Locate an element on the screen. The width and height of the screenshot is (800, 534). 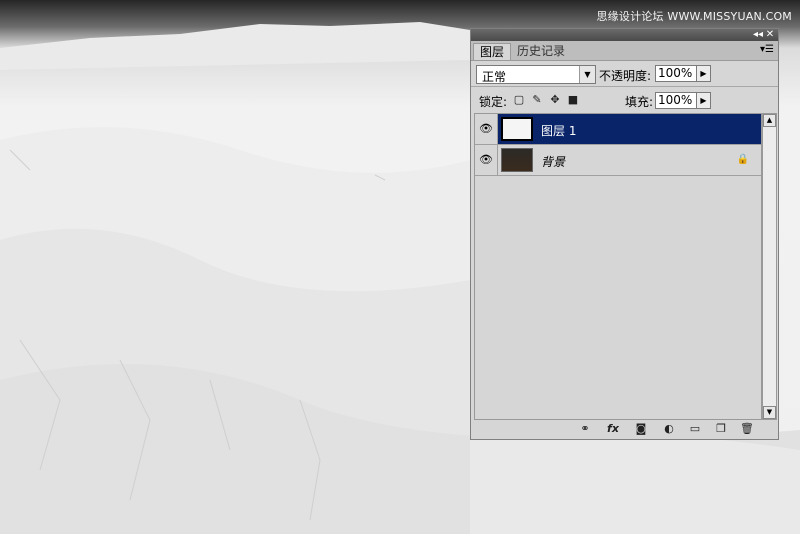
opacity-label: 不透明度: is located at coordinates (625, 76).